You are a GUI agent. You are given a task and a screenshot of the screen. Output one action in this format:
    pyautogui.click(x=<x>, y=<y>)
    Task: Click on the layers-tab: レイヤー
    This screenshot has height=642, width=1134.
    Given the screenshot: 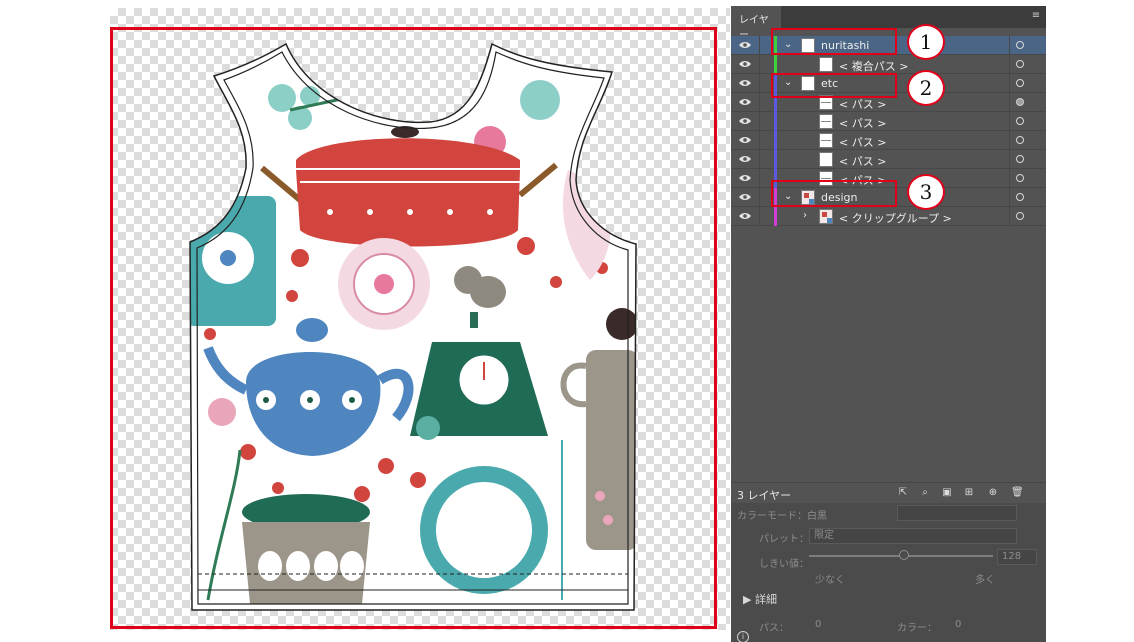 What is the action you would take?
    pyautogui.click(x=756, y=23)
    